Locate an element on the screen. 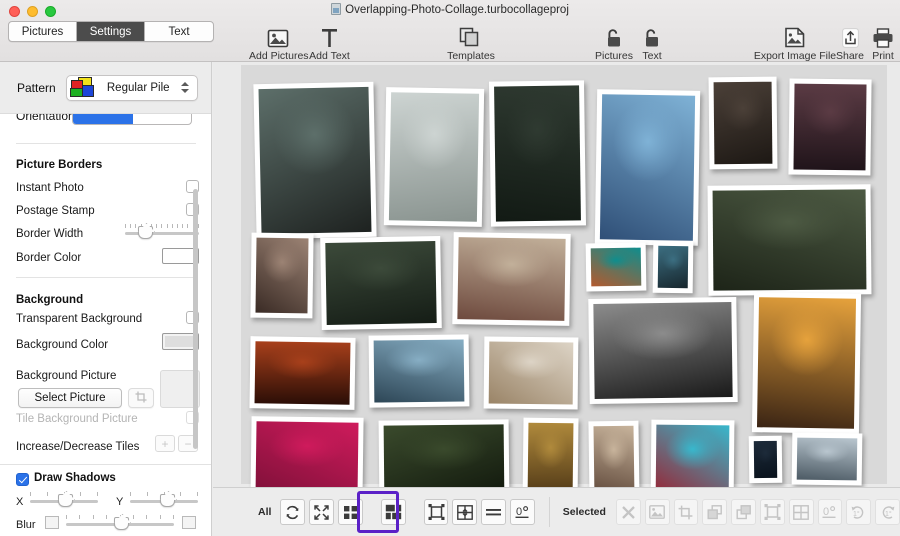 The width and height of the screenshot is (900, 536). tool-selected-reset-rotation: 0 is located at coordinates (830, 512).